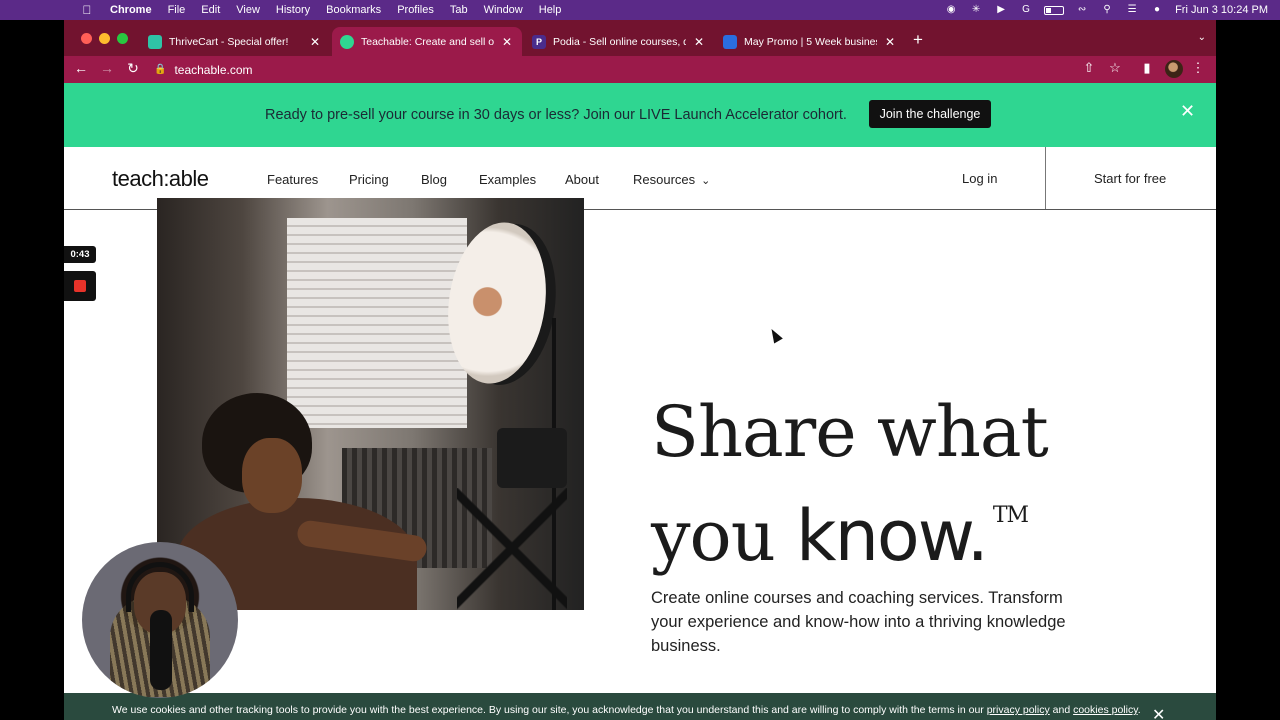 The height and width of the screenshot is (720, 1280). I want to click on menu-bookmarks: Bookmarks, so click(353, 10).